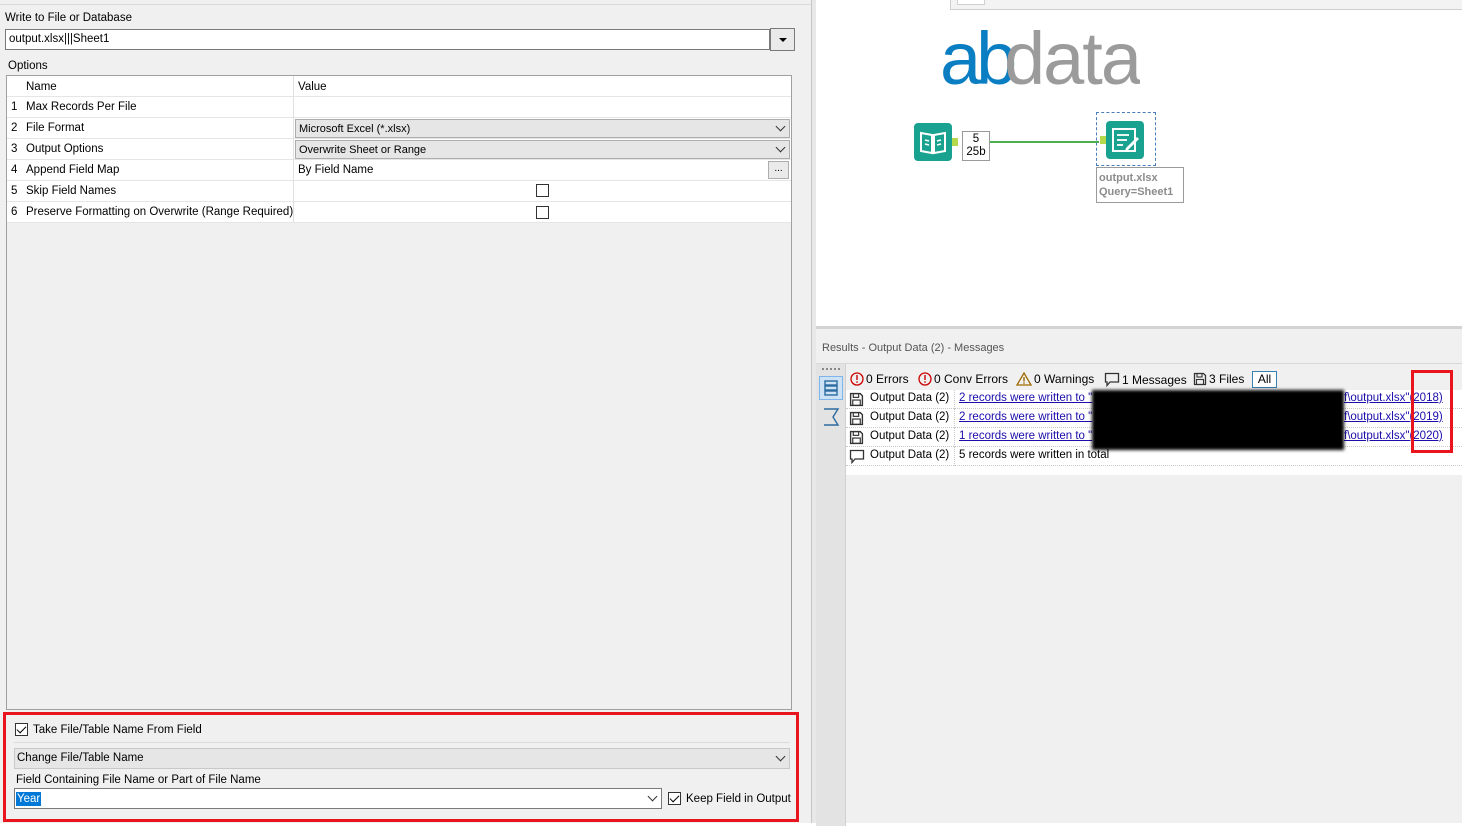 This screenshot has width=1462, height=826. Describe the element at coordinates (55, 128) in the screenshot. I see `row-name: File Format` at that location.